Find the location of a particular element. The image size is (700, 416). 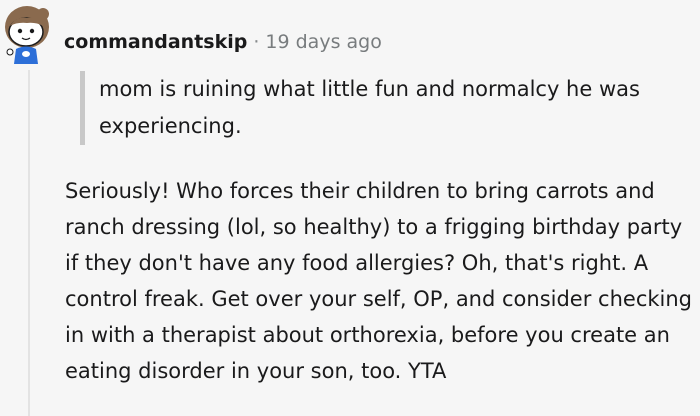

comment-meta: commandantskip · 19 days ago is located at coordinates (223, 42).